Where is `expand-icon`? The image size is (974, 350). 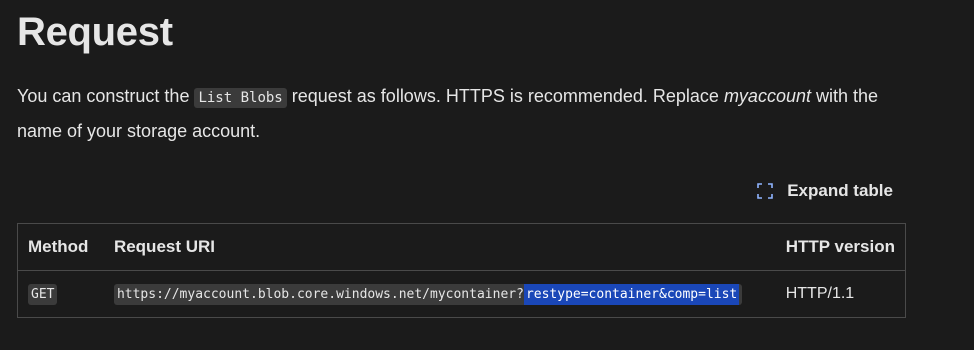 expand-icon is located at coordinates (765, 191).